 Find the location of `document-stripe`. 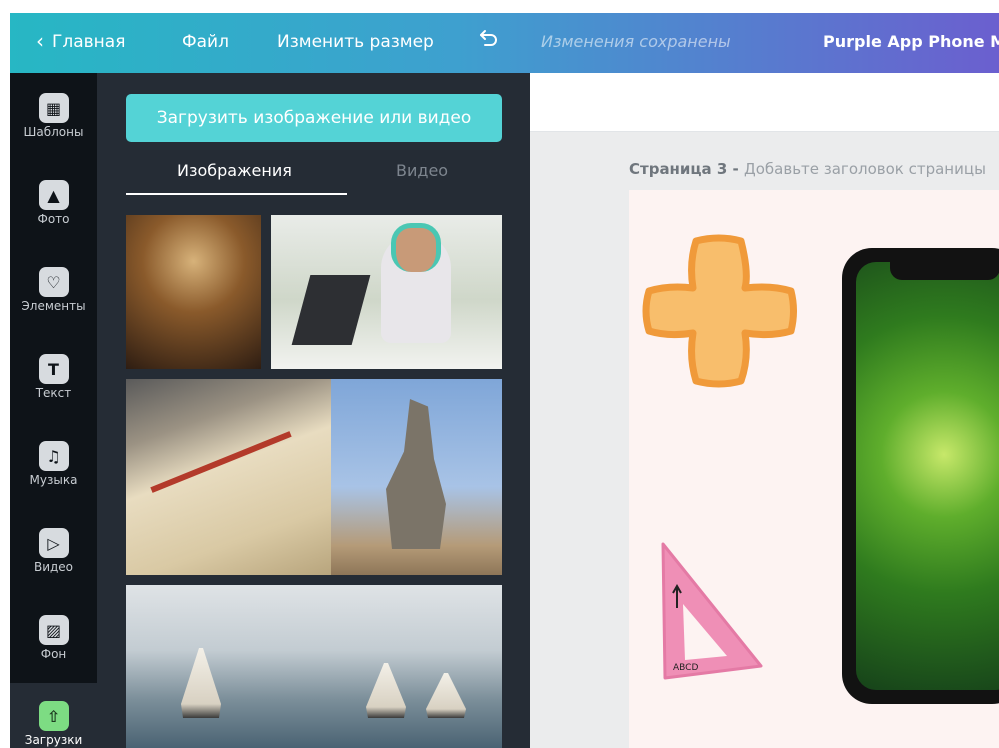

document-stripe is located at coordinates (221, 462).